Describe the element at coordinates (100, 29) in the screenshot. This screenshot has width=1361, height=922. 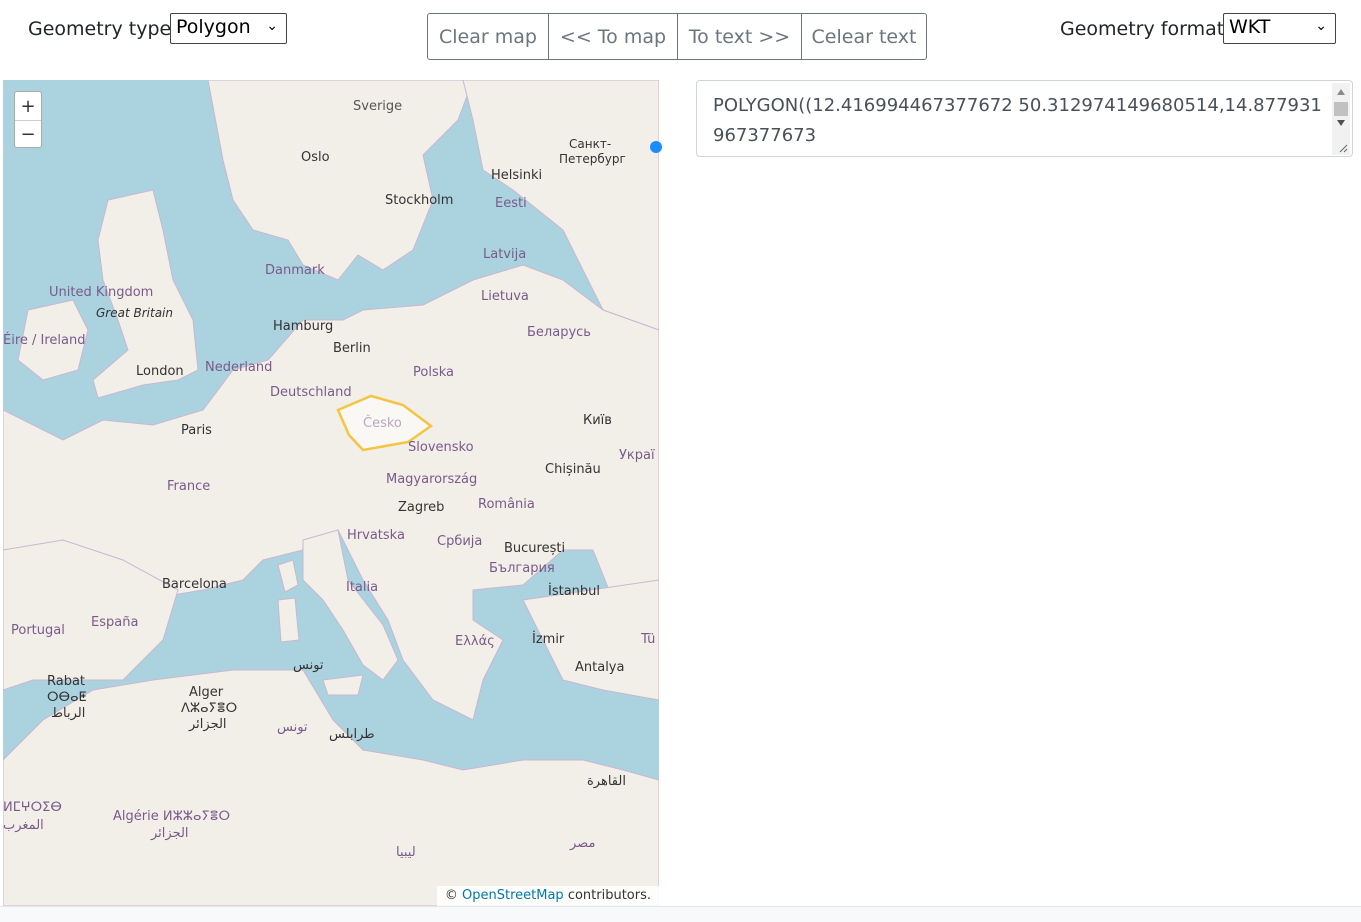
I see `geometry-type-label: Geometry type` at that location.